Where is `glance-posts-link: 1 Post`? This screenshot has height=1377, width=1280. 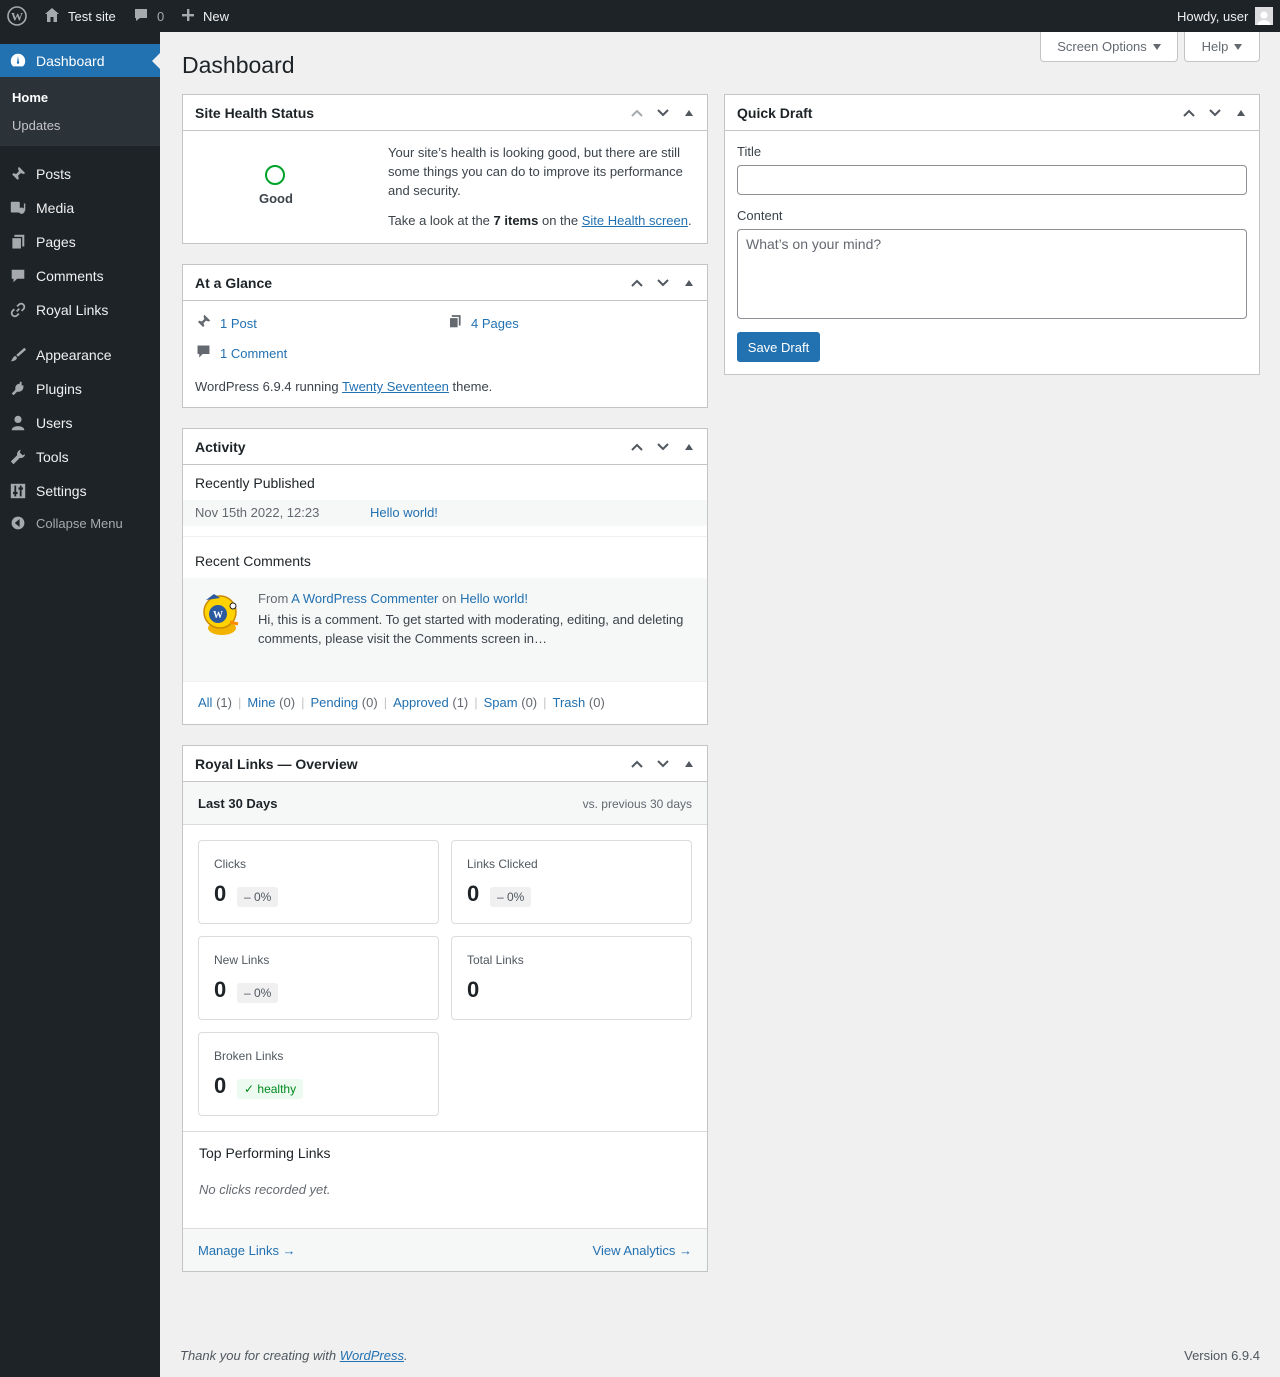
glance-posts-link: 1 Post is located at coordinates (226, 323).